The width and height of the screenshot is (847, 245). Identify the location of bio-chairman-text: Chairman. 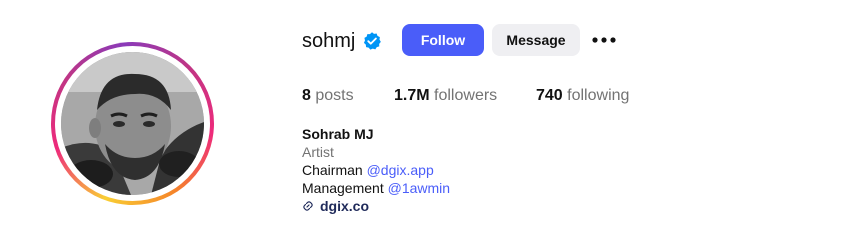
(332, 170).